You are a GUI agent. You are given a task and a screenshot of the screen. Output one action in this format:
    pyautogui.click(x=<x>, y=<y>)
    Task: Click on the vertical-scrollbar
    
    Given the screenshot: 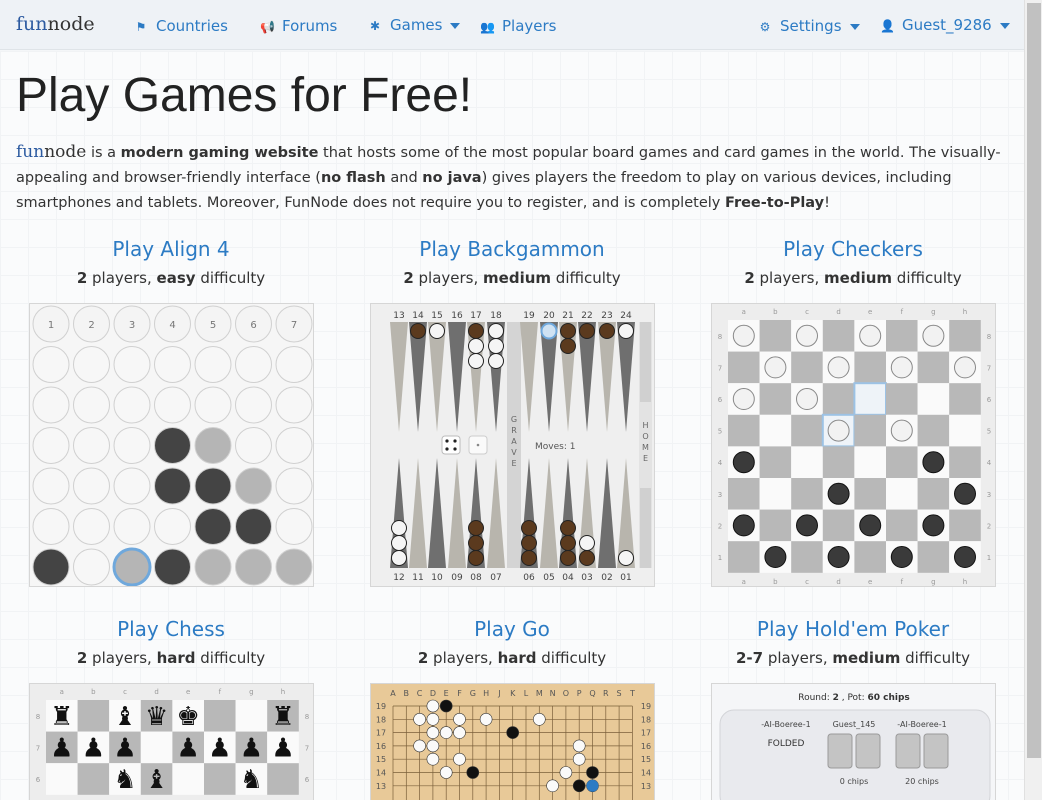 What is the action you would take?
    pyautogui.click(x=1033, y=400)
    